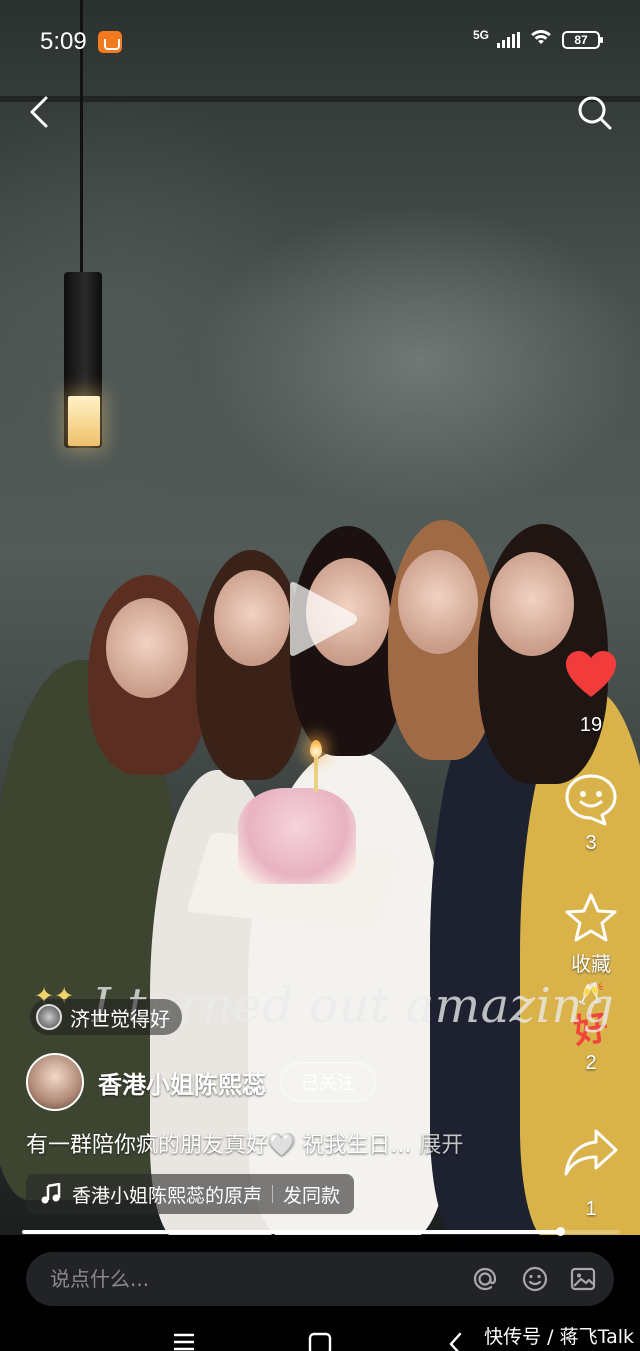  What do you see at coordinates (541, 40) in the screenshot?
I see `wifi-icon` at bounding box center [541, 40].